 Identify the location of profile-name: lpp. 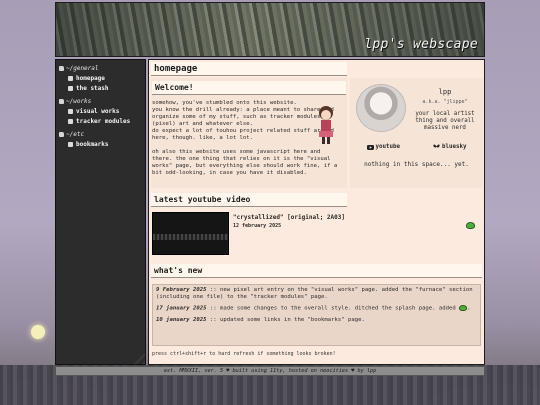
(445, 92).